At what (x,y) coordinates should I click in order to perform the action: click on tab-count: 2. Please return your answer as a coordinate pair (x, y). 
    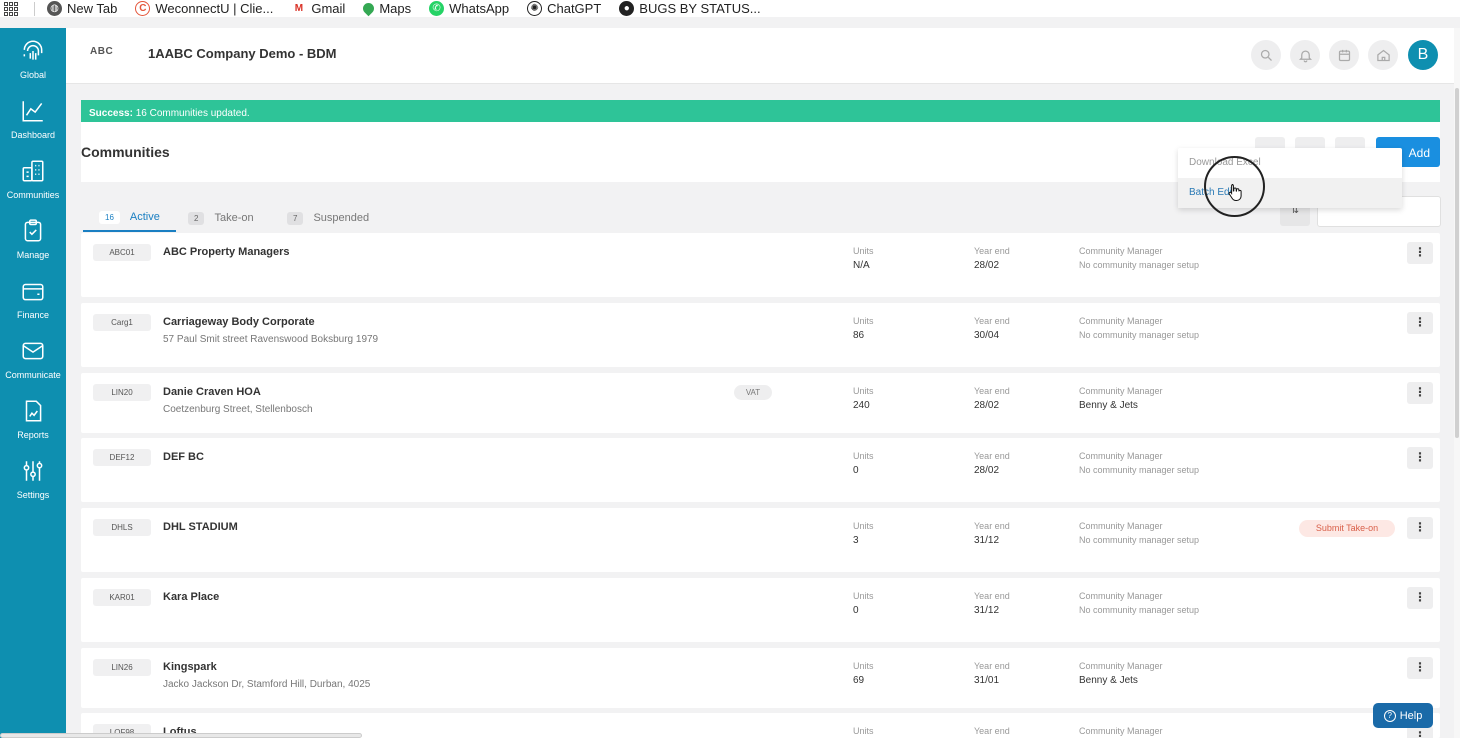
    Looking at the image, I should click on (196, 218).